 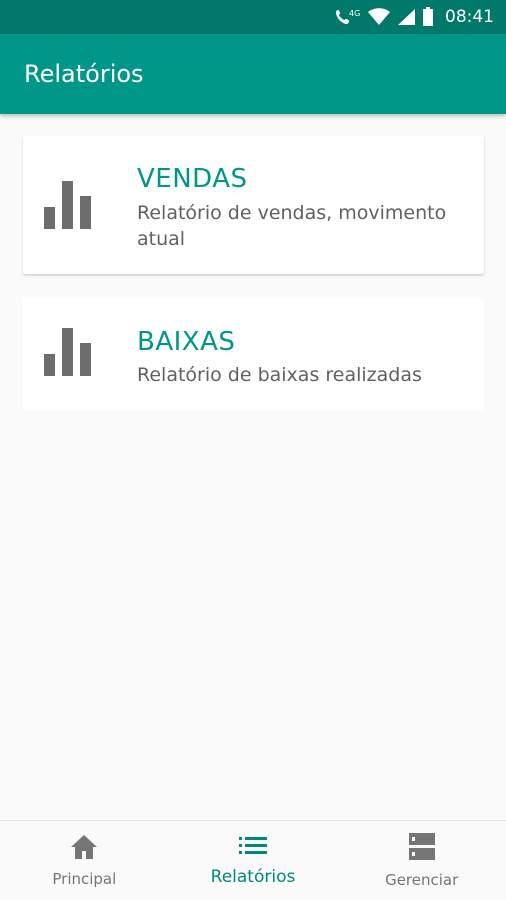 What do you see at coordinates (253, 17) in the screenshot?
I see `status-bar: 4G 08:41` at bounding box center [253, 17].